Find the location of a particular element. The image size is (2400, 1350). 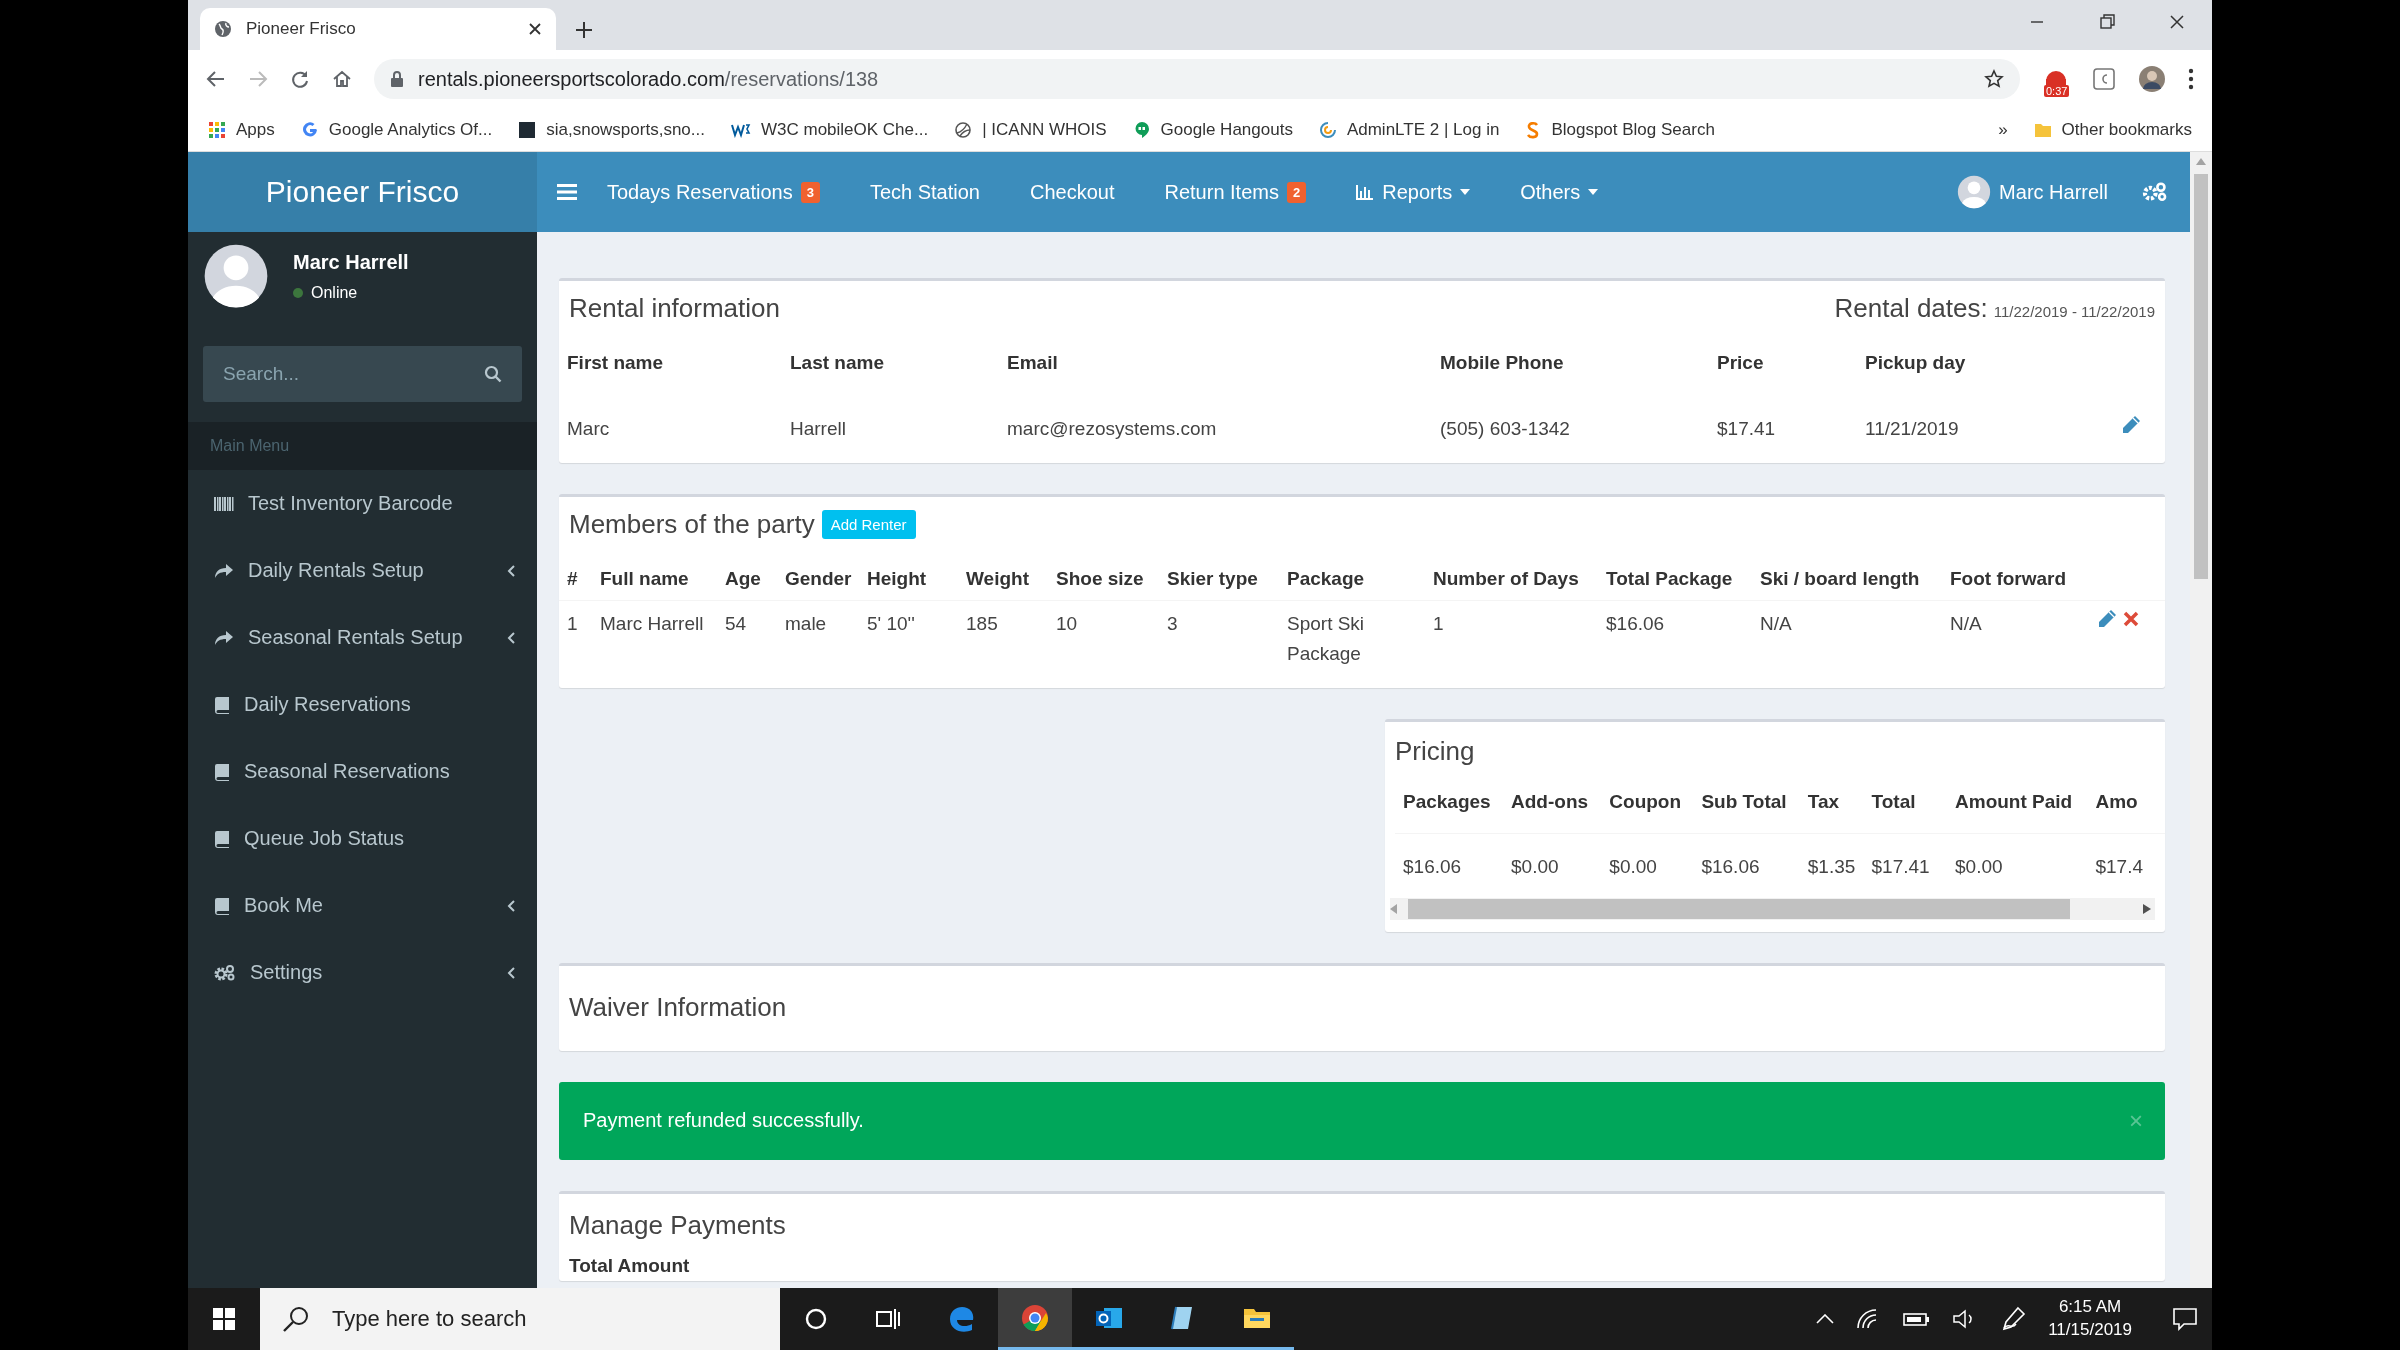

back-icon is located at coordinates (216, 79).